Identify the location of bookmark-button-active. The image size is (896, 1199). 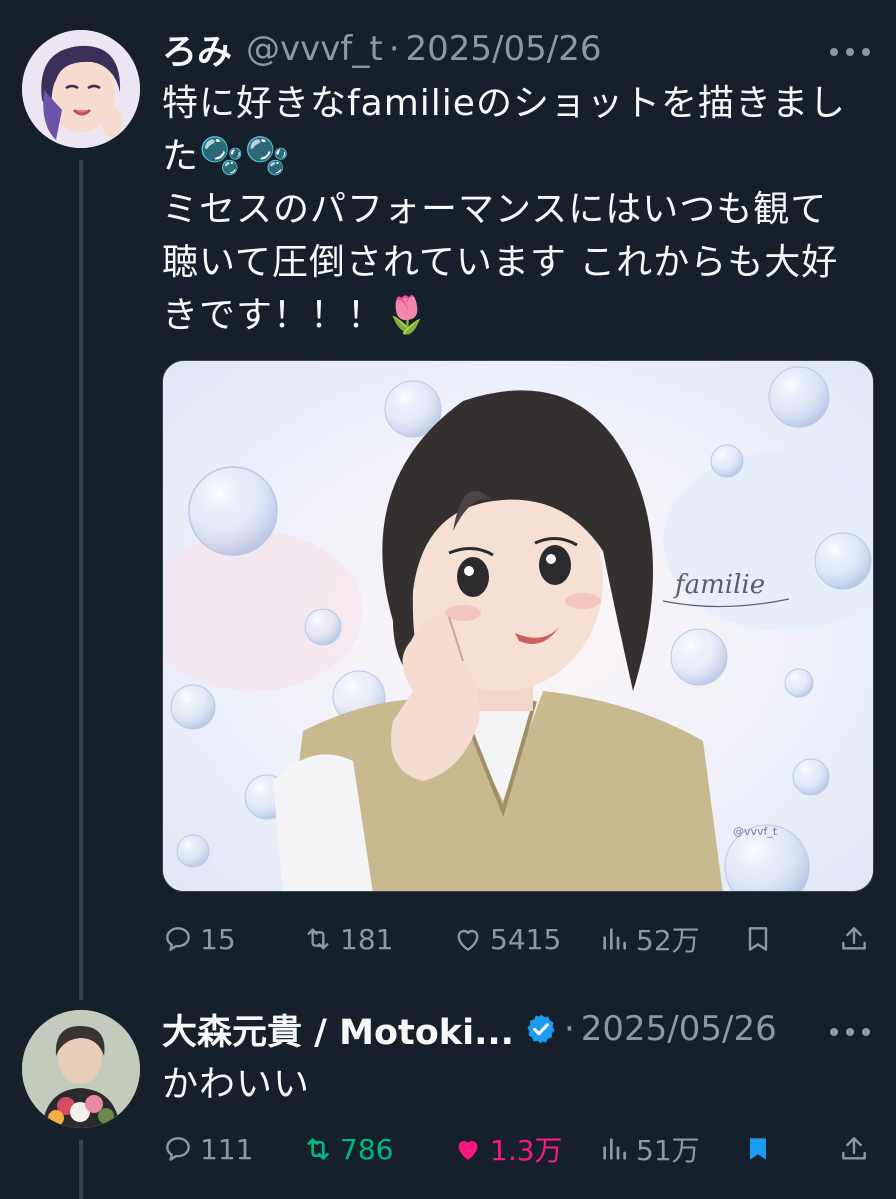
(758, 1149).